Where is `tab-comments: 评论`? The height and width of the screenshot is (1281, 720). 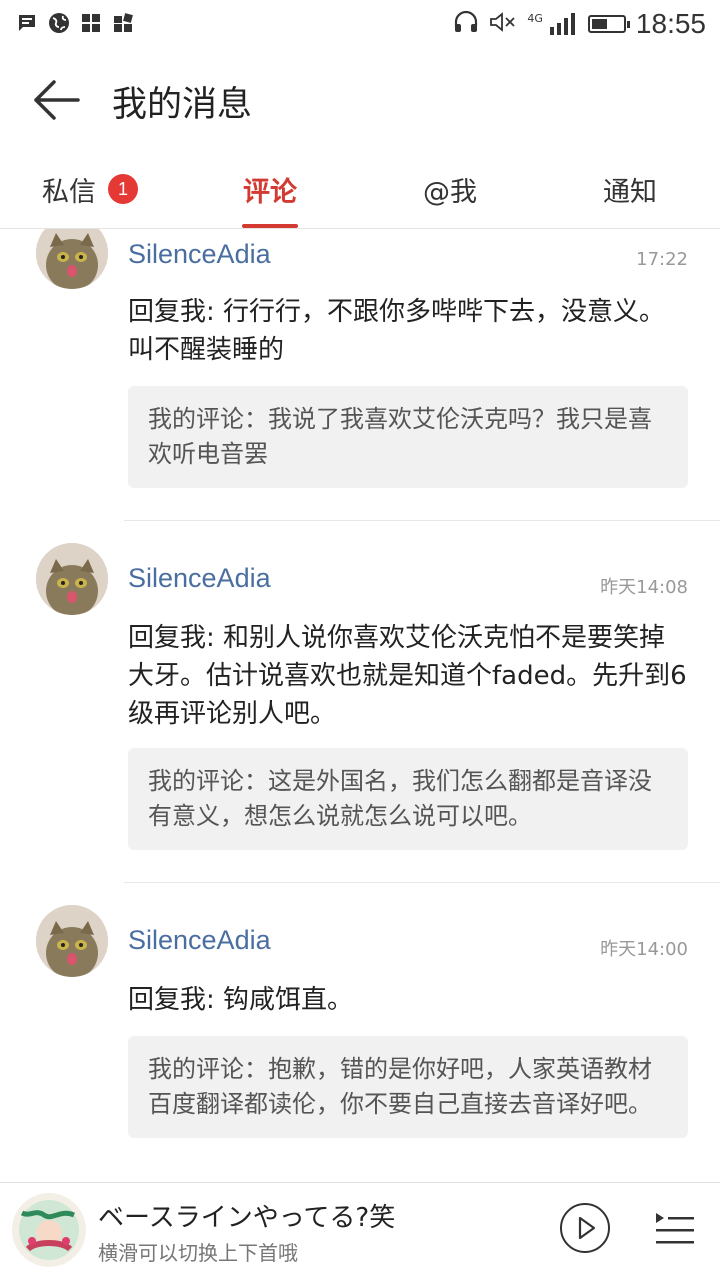
tab-comments: 评论 is located at coordinates (270, 189).